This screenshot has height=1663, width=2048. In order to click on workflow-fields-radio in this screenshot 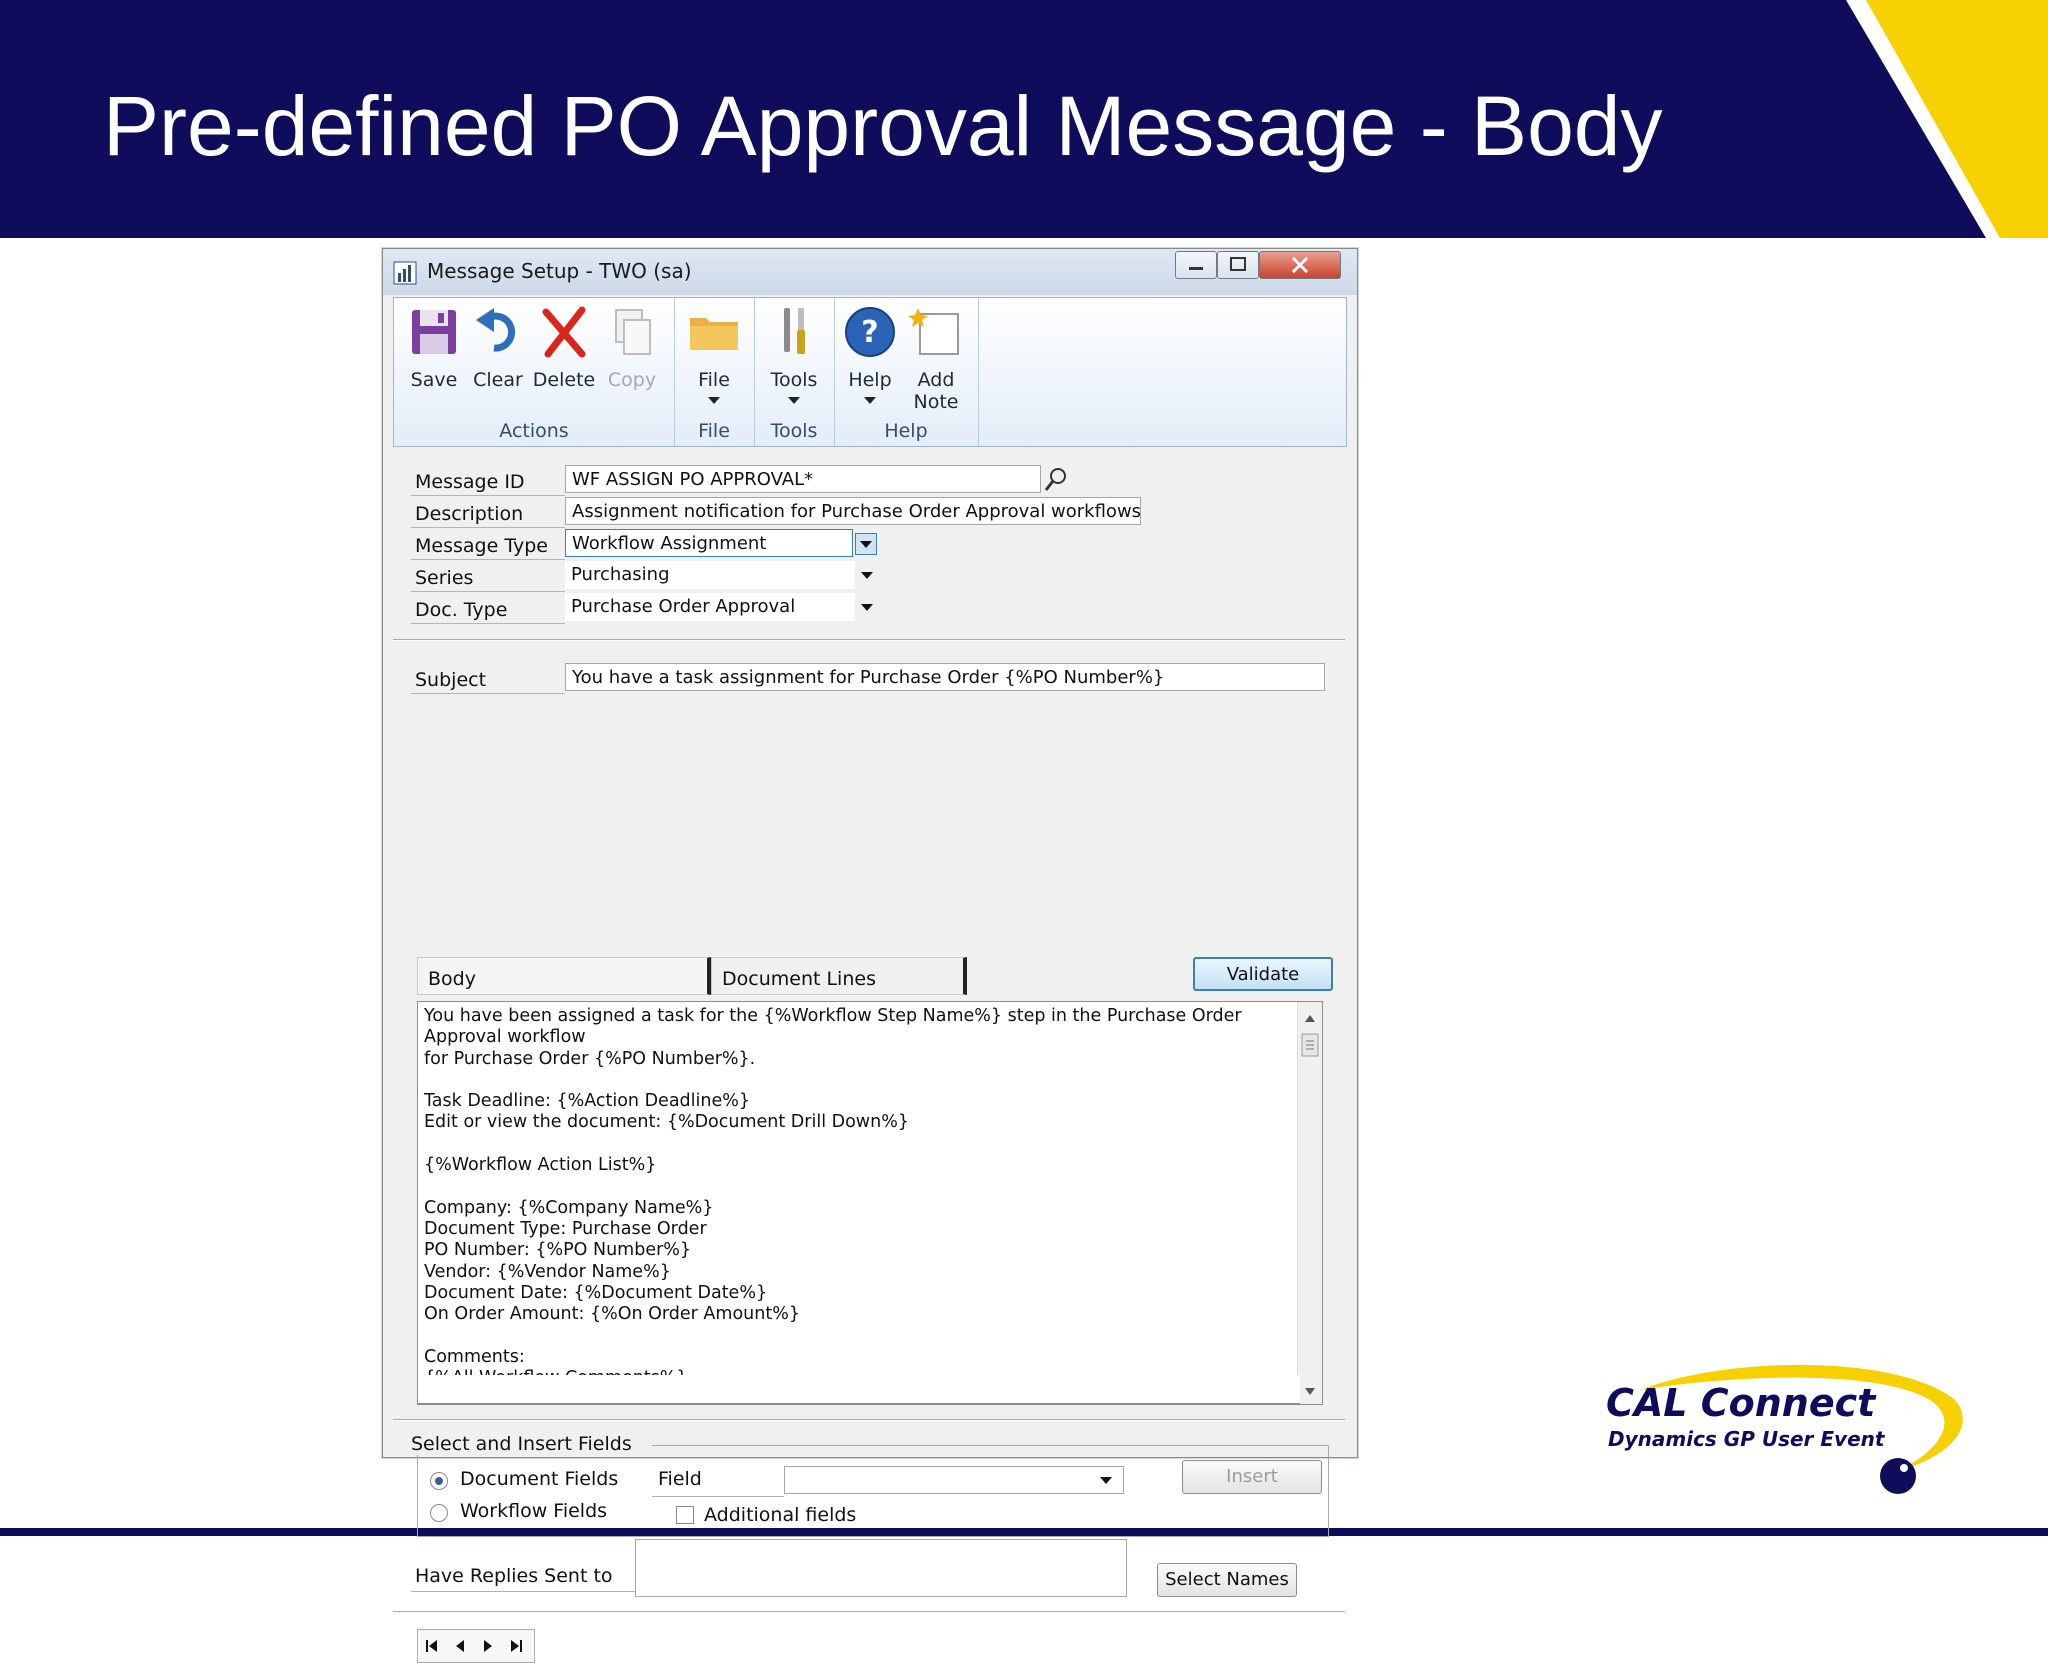, I will do `click(439, 1513)`.